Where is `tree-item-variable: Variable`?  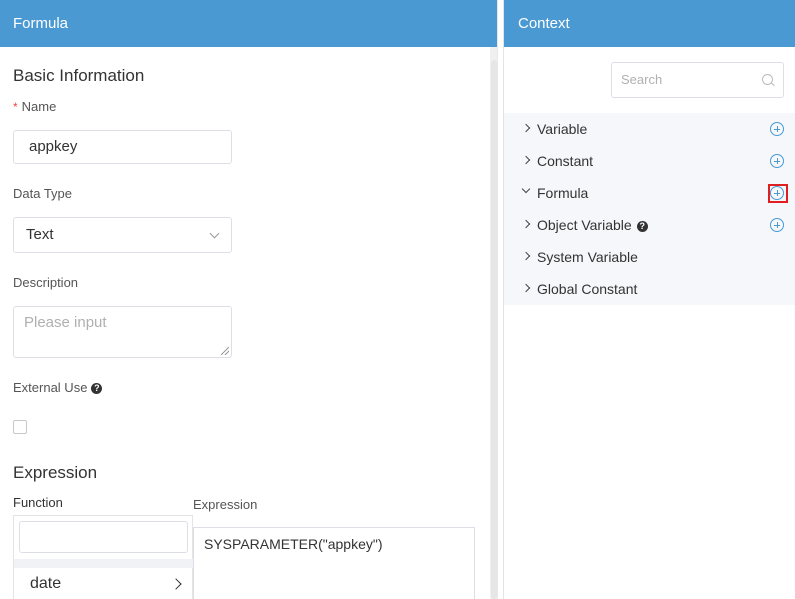 tree-item-variable: Variable is located at coordinates (649, 129).